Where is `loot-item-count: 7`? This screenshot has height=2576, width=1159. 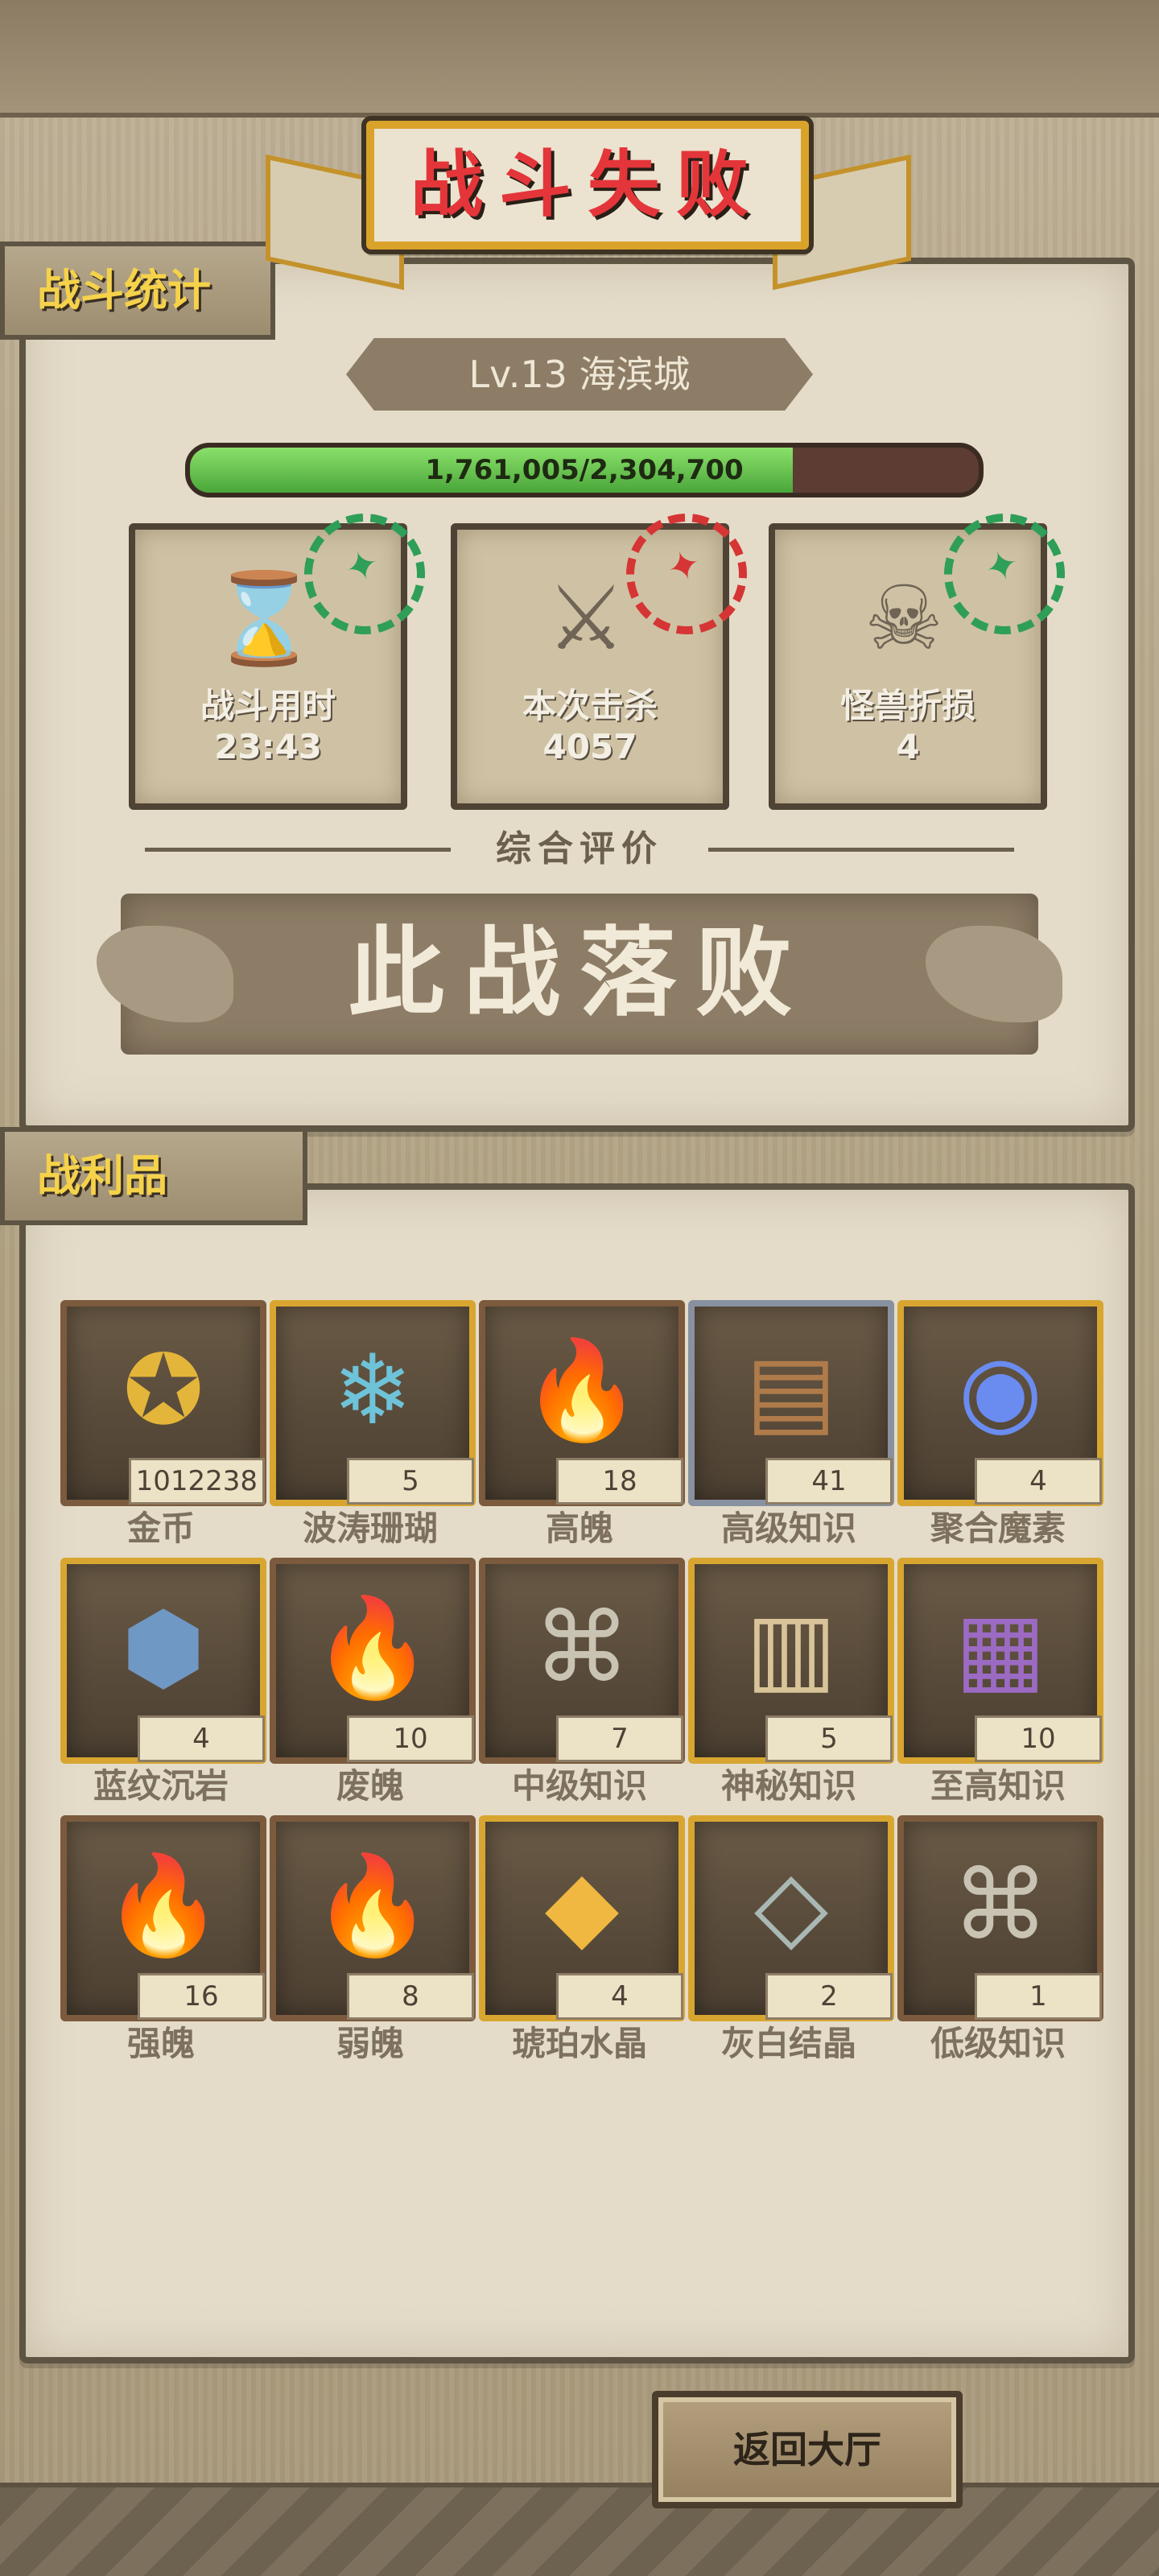
loot-item-count: 7 is located at coordinates (619, 1738).